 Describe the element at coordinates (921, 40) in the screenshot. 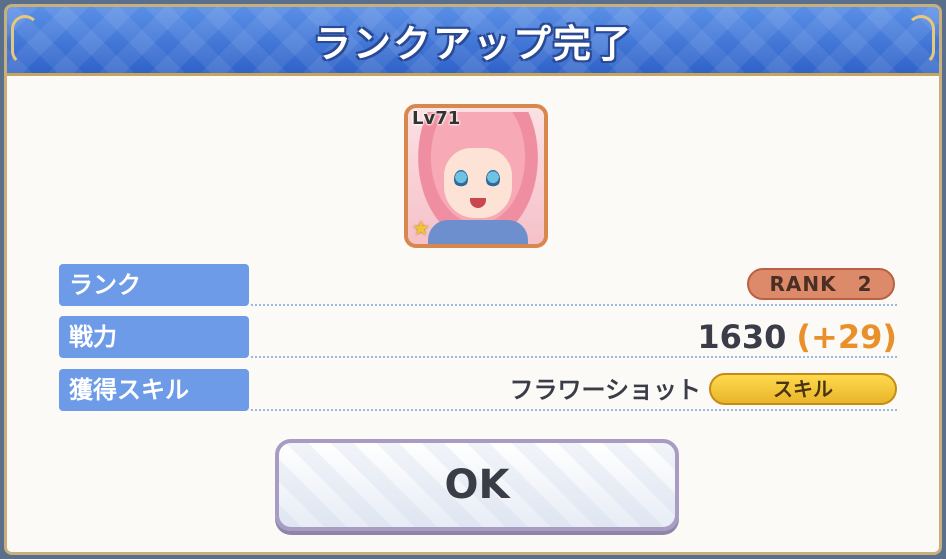

I see `header-ornament-right` at that location.